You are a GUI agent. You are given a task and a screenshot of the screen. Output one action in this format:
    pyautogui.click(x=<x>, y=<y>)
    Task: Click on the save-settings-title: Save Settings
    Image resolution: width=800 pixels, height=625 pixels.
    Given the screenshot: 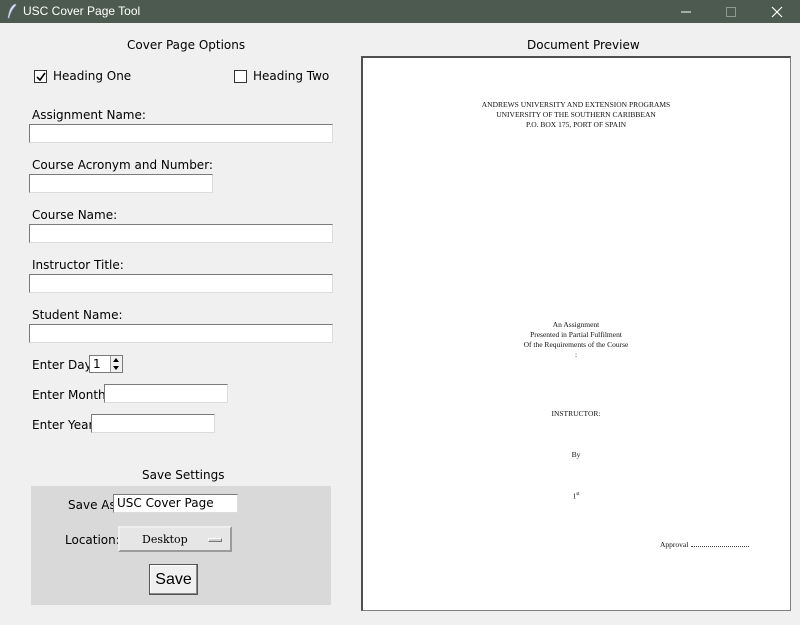 What is the action you would take?
    pyautogui.click(x=183, y=475)
    